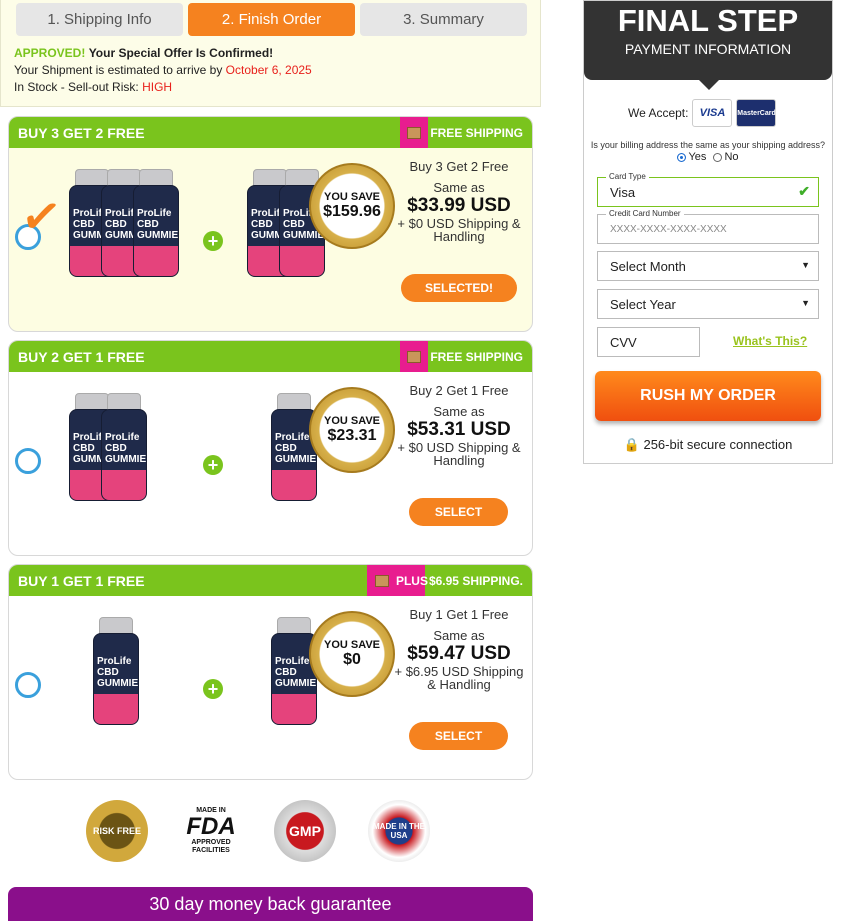 This screenshot has width=843, height=921. I want to click on money-back-guarantee: 30 day money back guarantee, so click(270, 904).